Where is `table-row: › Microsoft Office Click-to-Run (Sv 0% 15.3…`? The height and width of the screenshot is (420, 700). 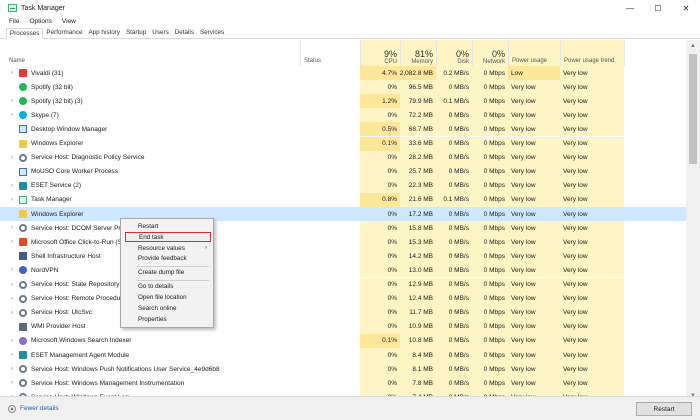
table-row: › Microsoft Office Click-to-Run (Sv 0% 15.3… is located at coordinates (343, 242).